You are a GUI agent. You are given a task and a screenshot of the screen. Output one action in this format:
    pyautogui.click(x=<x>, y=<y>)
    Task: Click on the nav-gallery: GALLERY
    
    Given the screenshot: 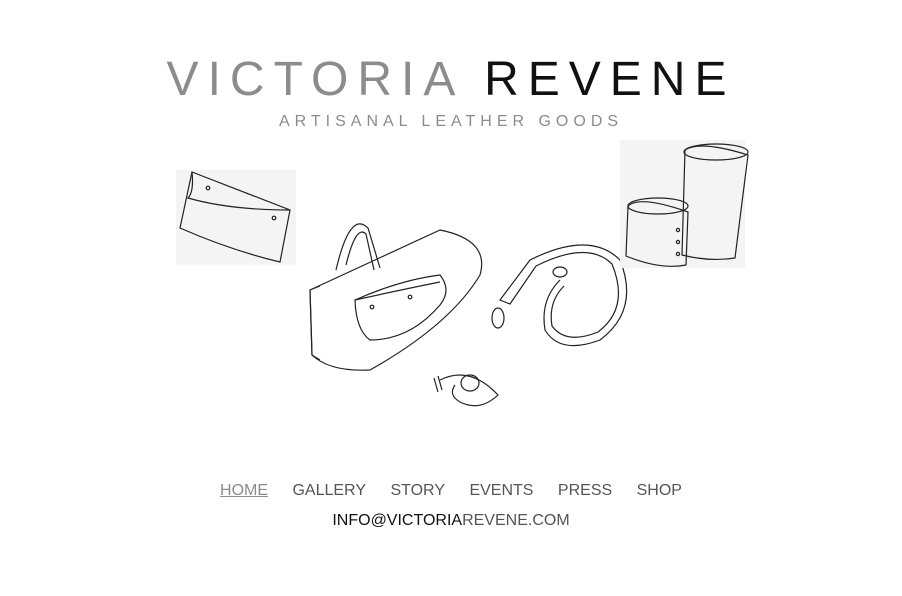 What is the action you would take?
    pyautogui.click(x=329, y=490)
    